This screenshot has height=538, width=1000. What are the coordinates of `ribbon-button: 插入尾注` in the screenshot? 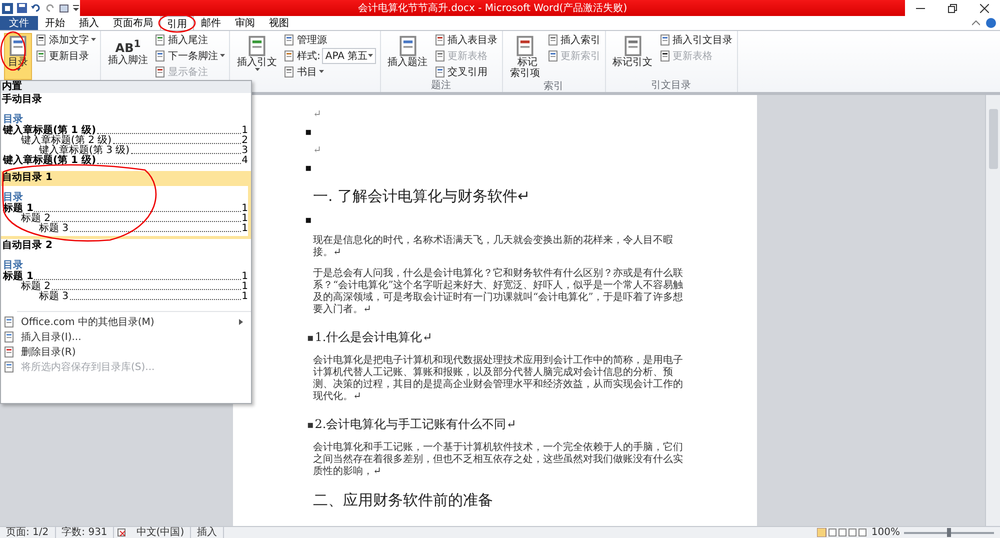 It's located at (189, 40).